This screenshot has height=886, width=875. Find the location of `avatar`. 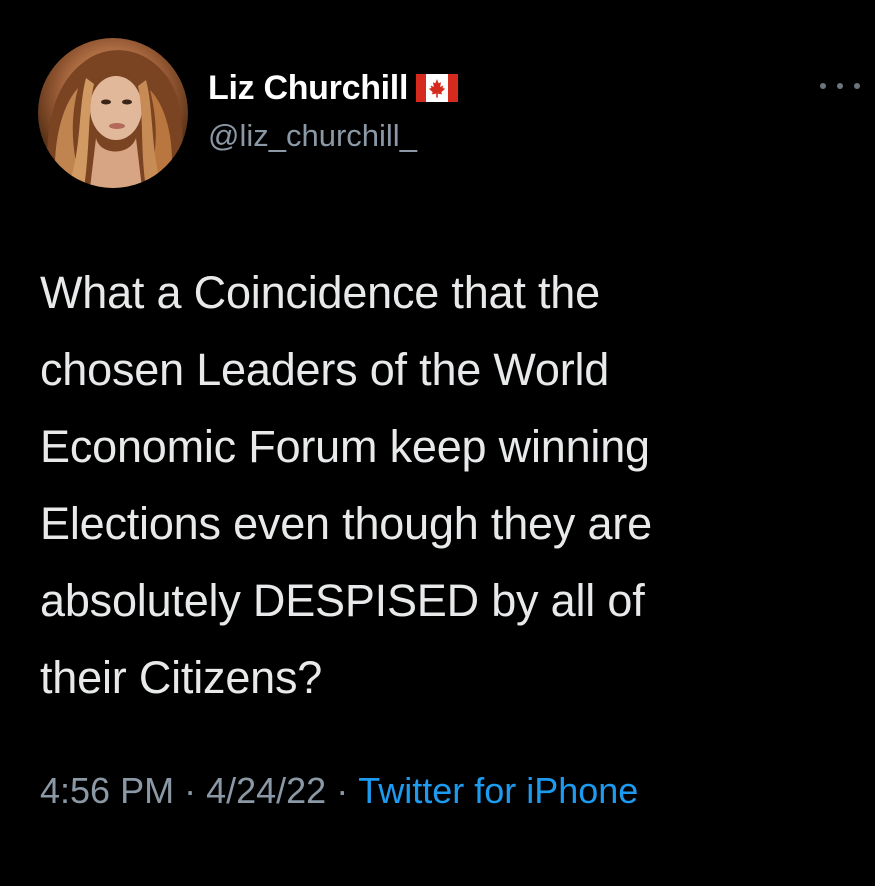

avatar is located at coordinates (113, 113).